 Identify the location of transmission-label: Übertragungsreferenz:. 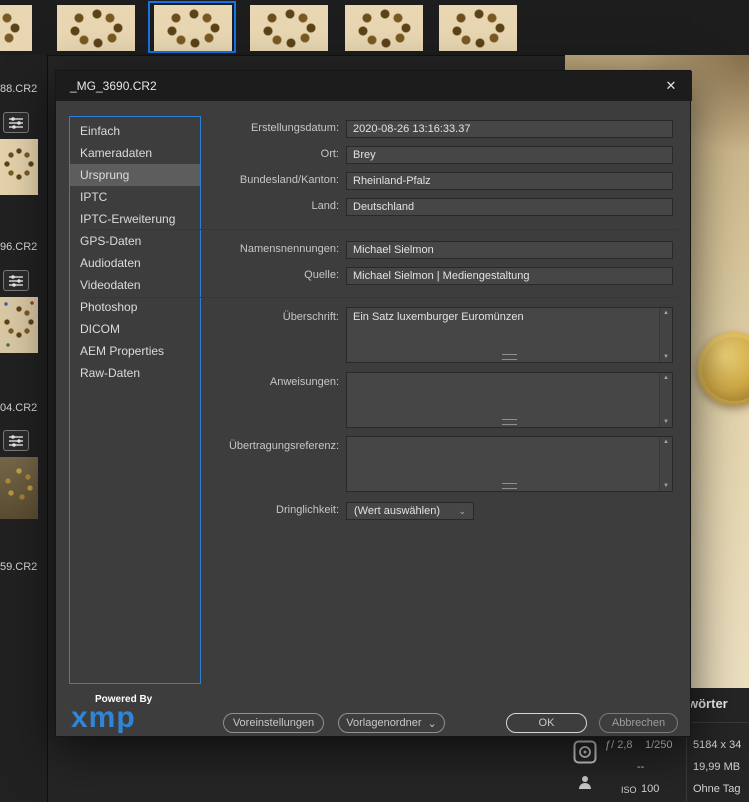
(283, 446).